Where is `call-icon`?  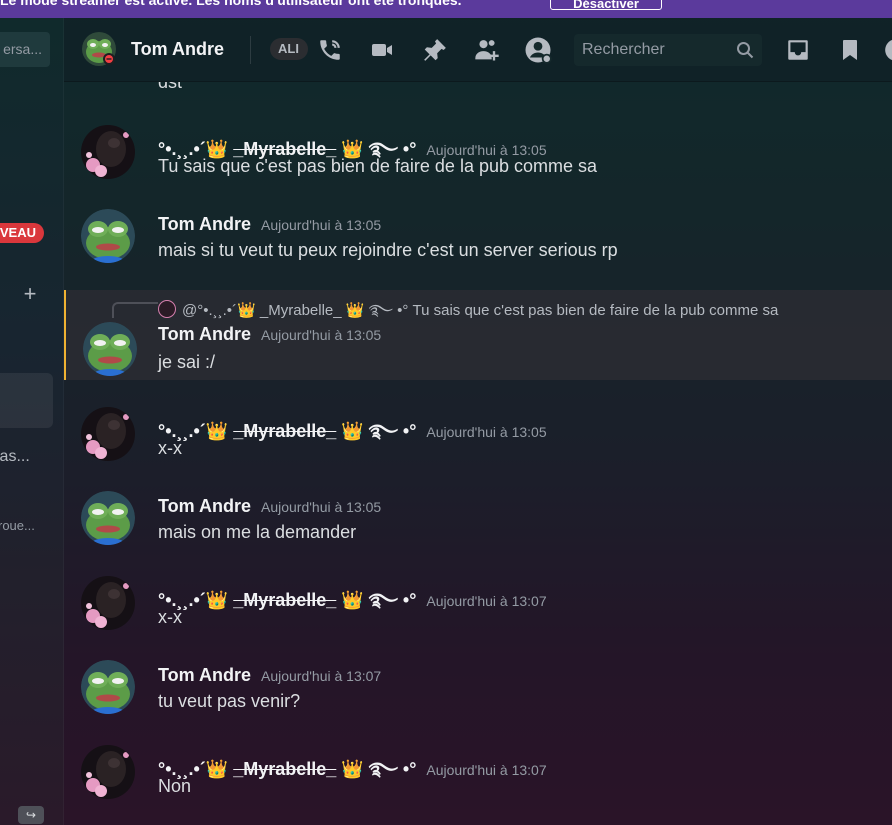
call-icon is located at coordinates (330, 50).